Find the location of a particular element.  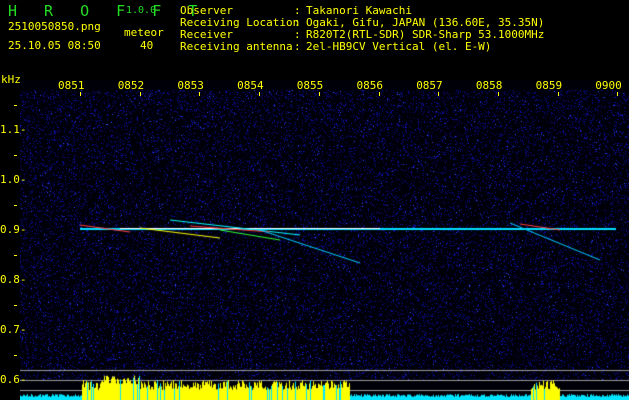

time-label: 0854 is located at coordinates (250, 85).